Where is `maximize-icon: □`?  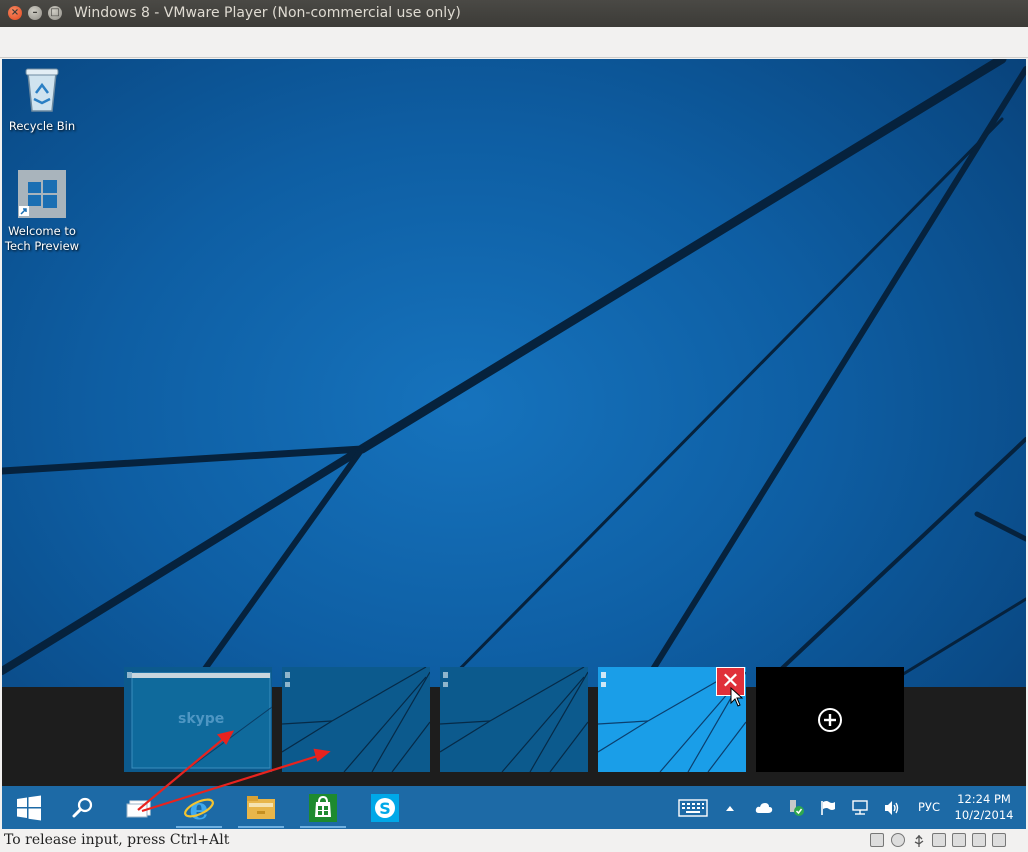 maximize-icon: □ is located at coordinates (55, 12).